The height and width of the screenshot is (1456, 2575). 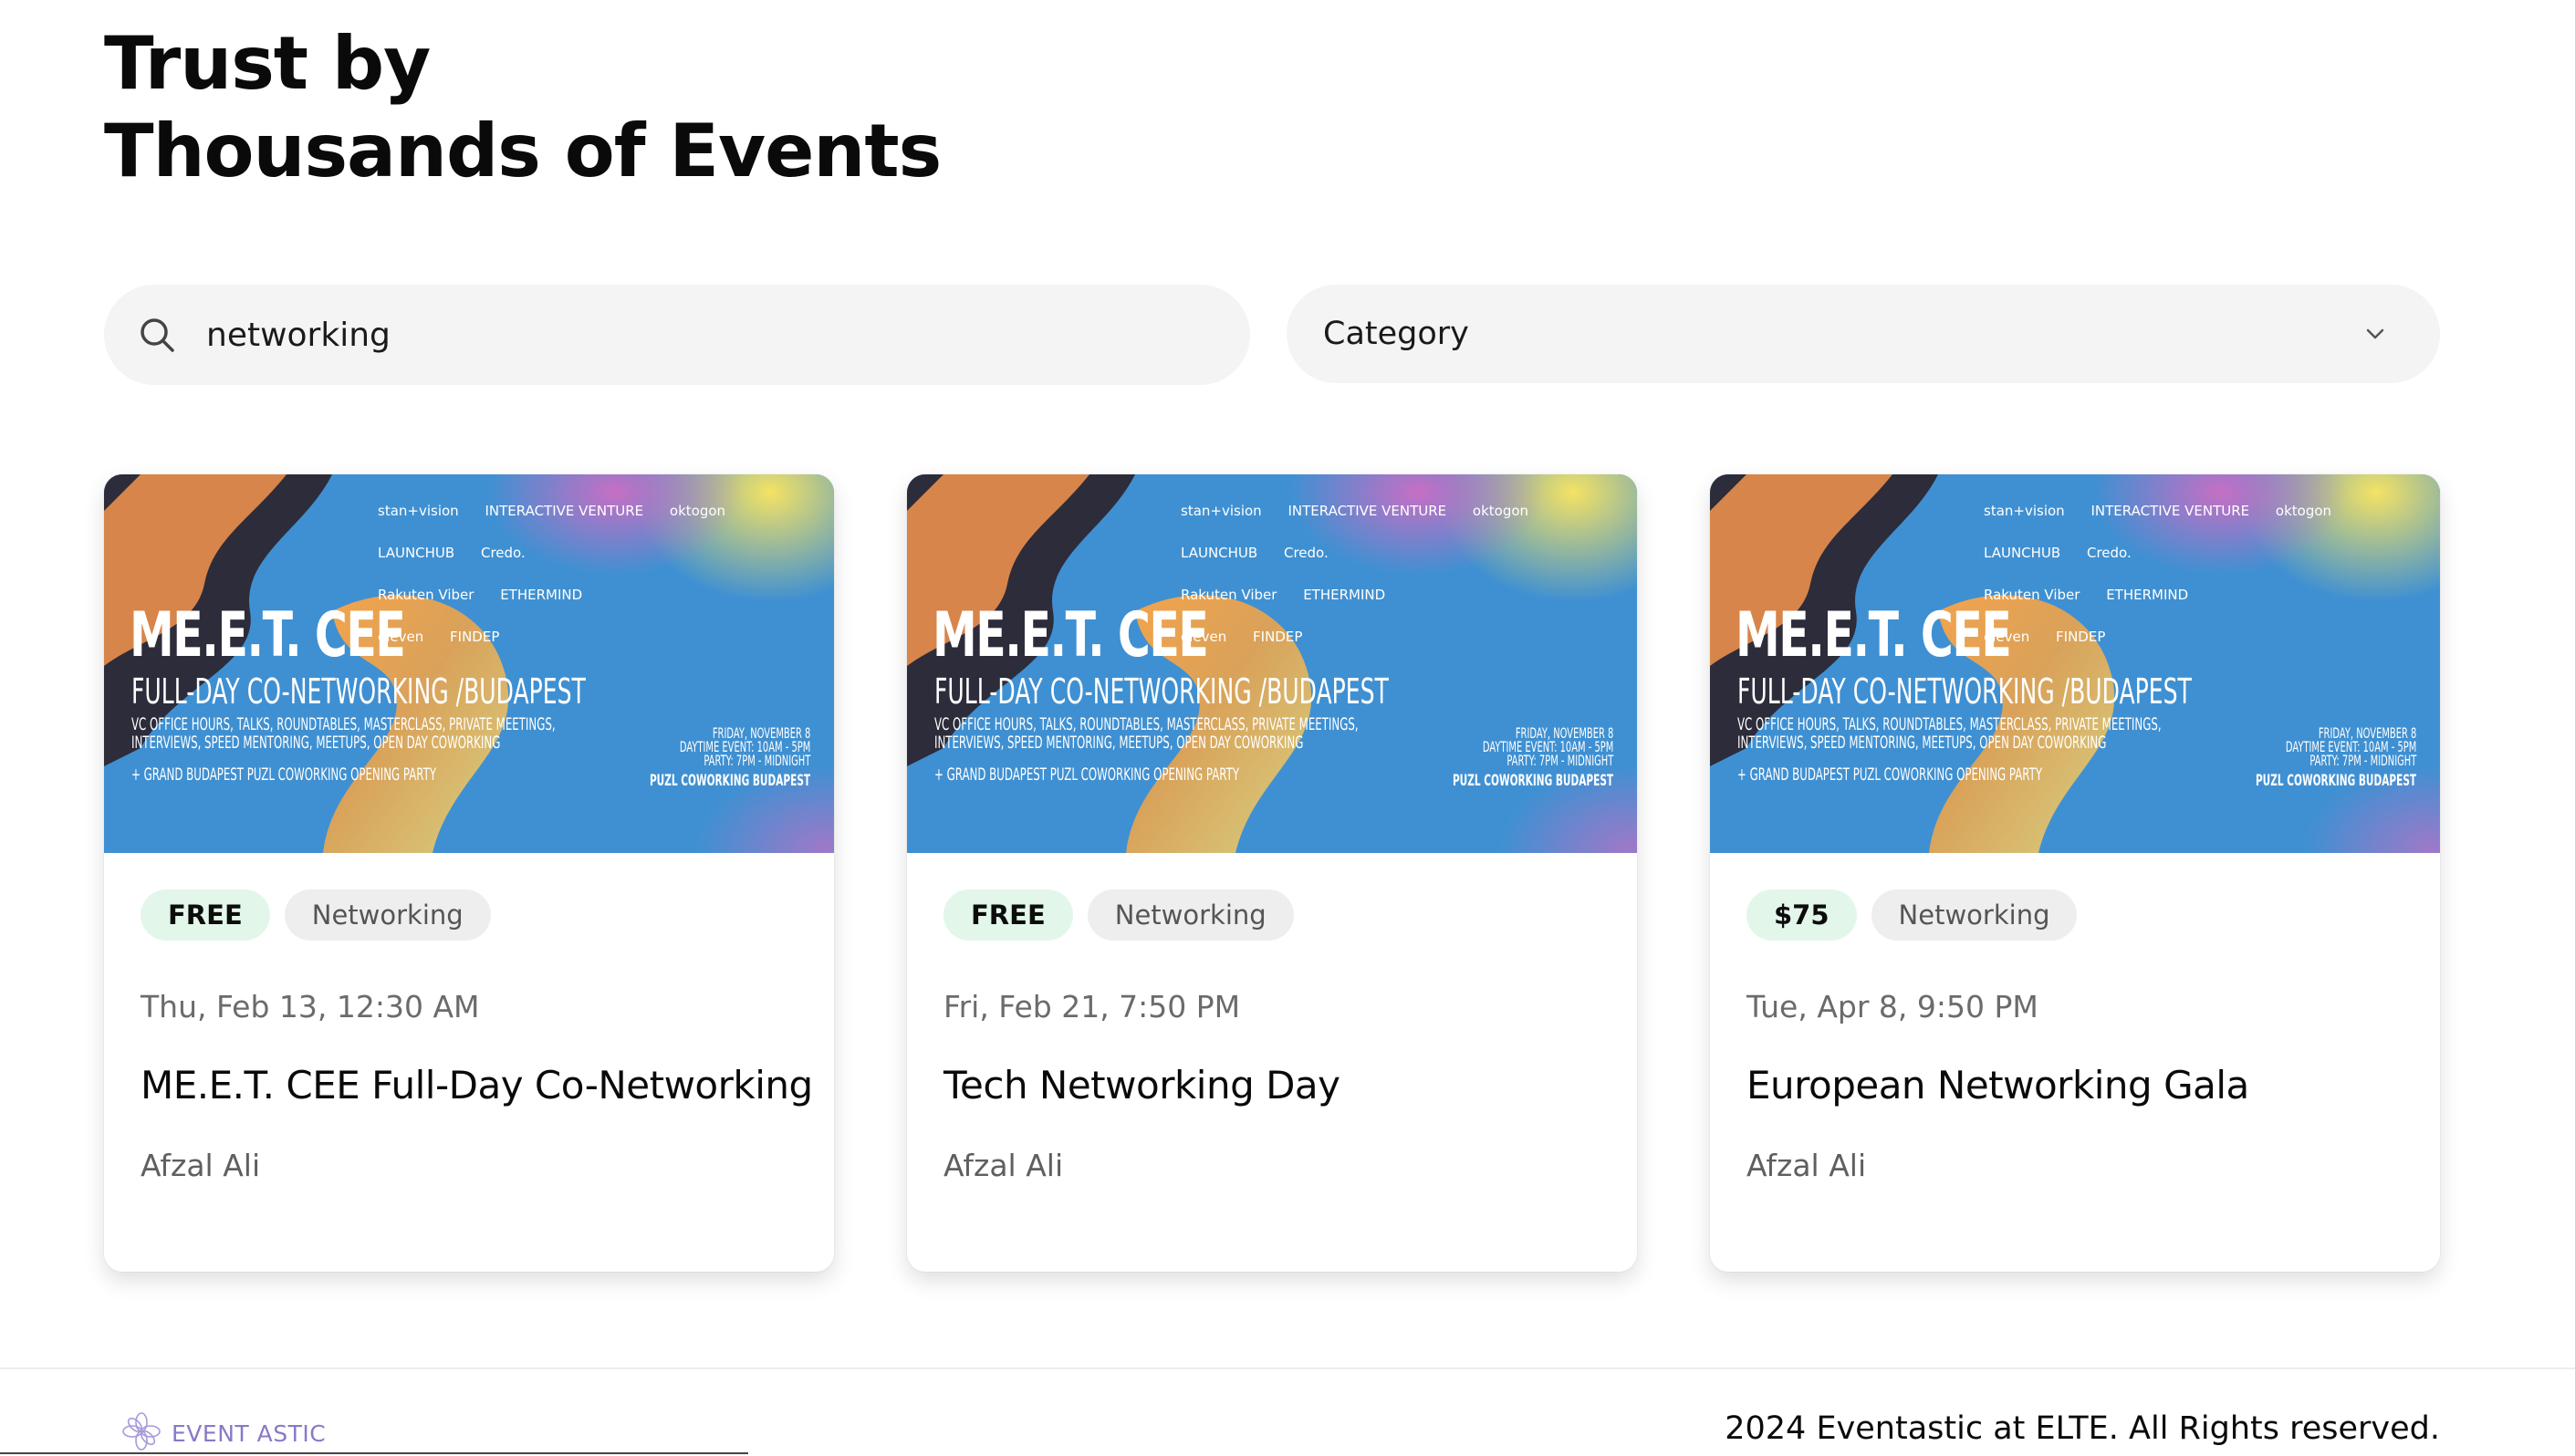 I want to click on event-date: Tue, Apr 8, 9:50 PM, so click(x=1892, y=1006).